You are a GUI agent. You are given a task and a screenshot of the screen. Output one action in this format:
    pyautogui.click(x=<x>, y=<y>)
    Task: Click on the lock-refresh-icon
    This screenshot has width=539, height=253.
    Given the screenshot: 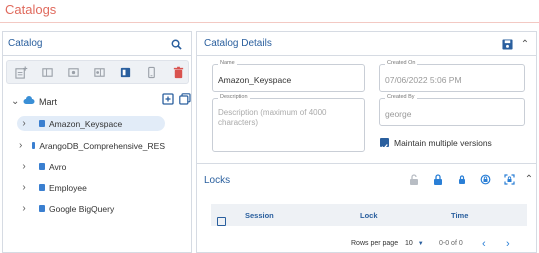 What is the action you would take?
    pyautogui.click(x=485, y=179)
    